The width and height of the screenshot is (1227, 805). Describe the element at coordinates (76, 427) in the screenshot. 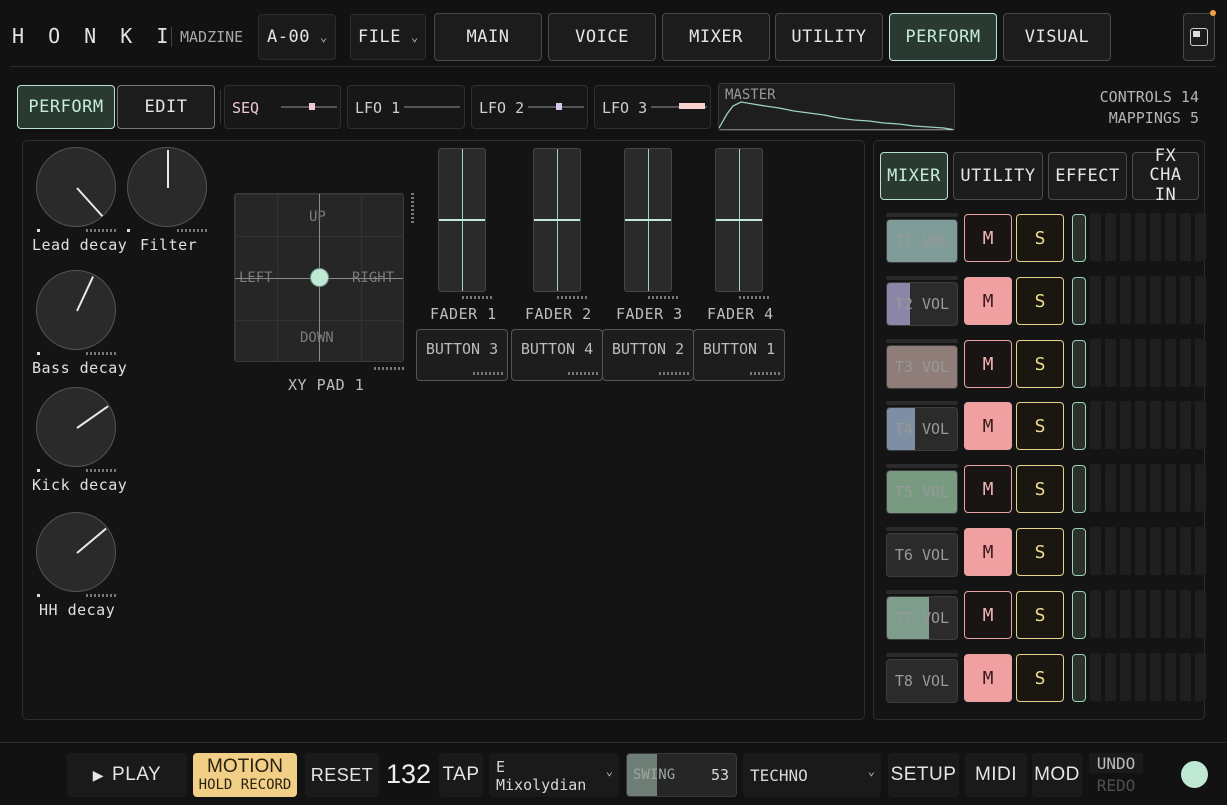

I see `knob-kick-decay` at that location.